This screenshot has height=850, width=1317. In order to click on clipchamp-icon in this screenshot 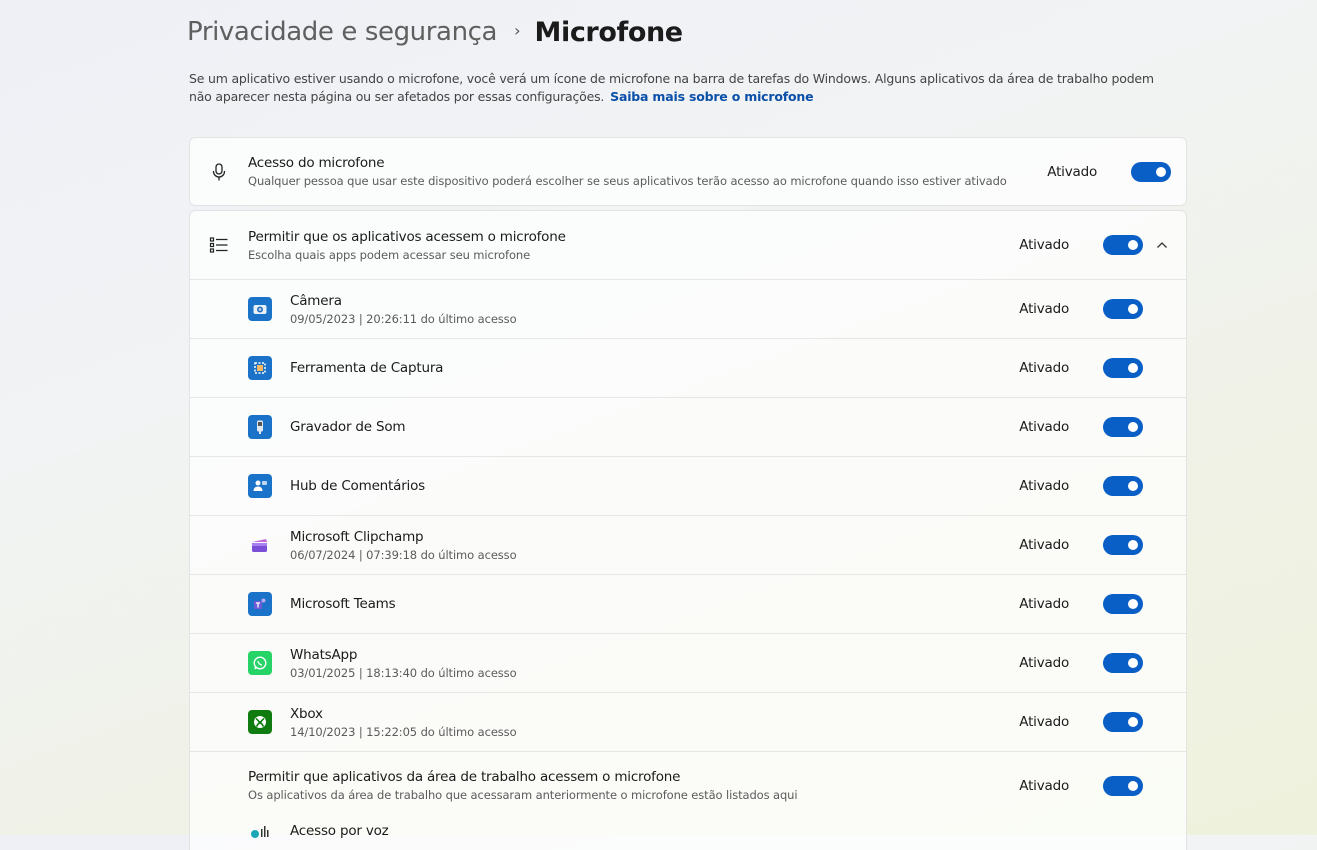, I will do `click(260, 545)`.